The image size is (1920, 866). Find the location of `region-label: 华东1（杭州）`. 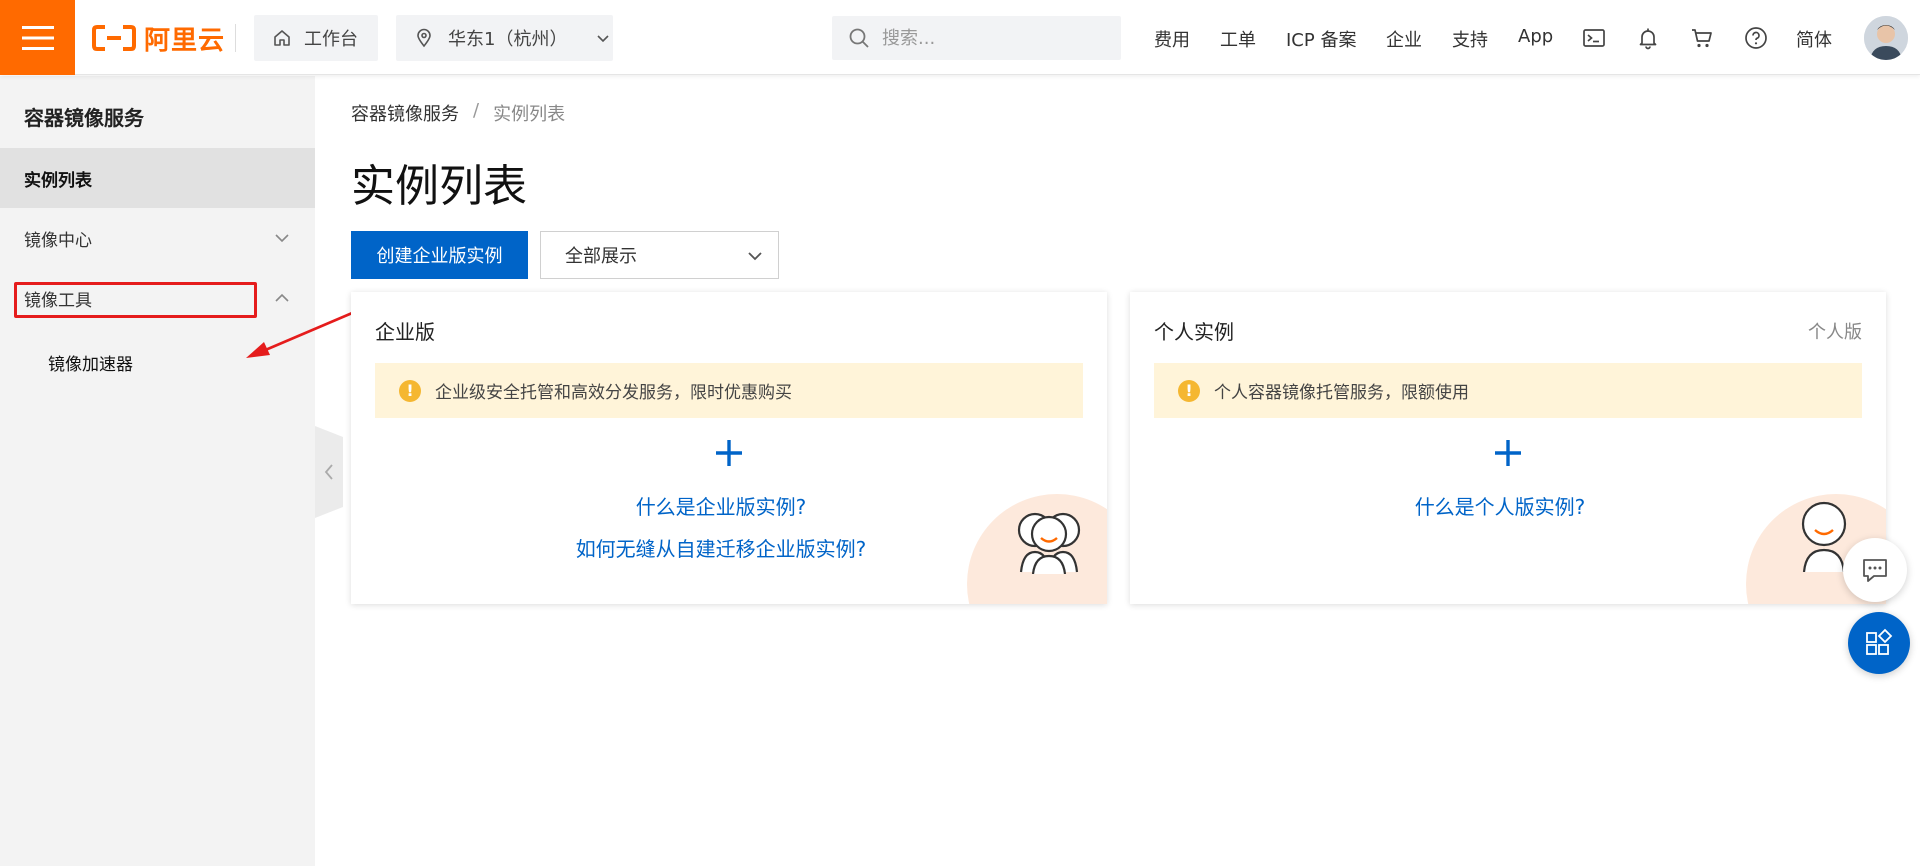

region-label: 华东1（杭州） is located at coordinates (508, 39).